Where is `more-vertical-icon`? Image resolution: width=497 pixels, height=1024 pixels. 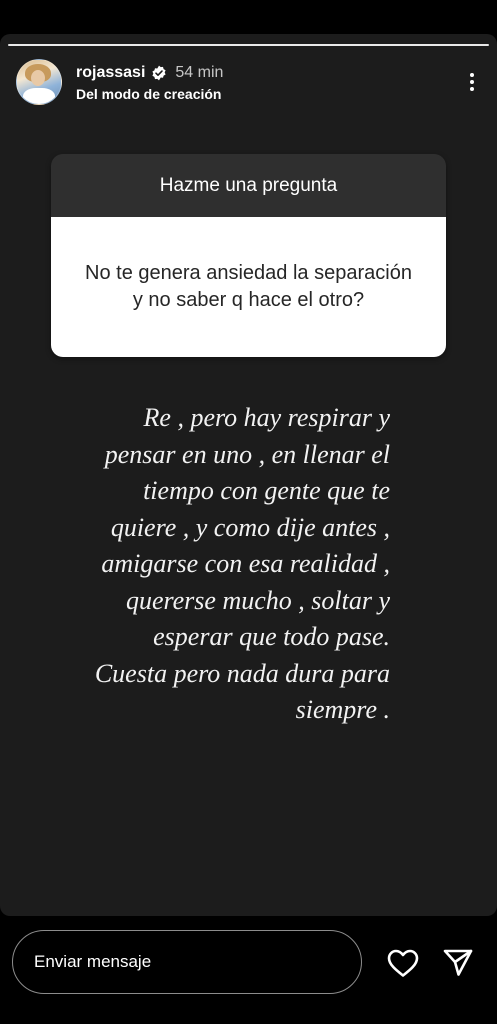
more-vertical-icon is located at coordinates (472, 82).